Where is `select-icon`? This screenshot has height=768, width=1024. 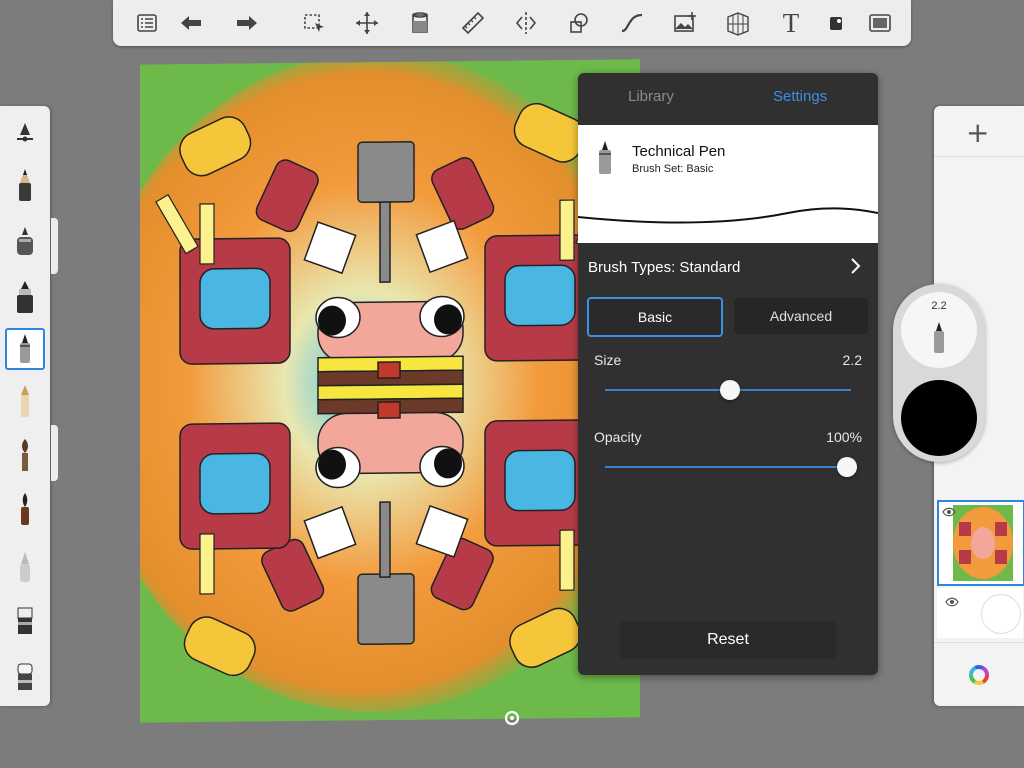
select-icon is located at coordinates (314, 23).